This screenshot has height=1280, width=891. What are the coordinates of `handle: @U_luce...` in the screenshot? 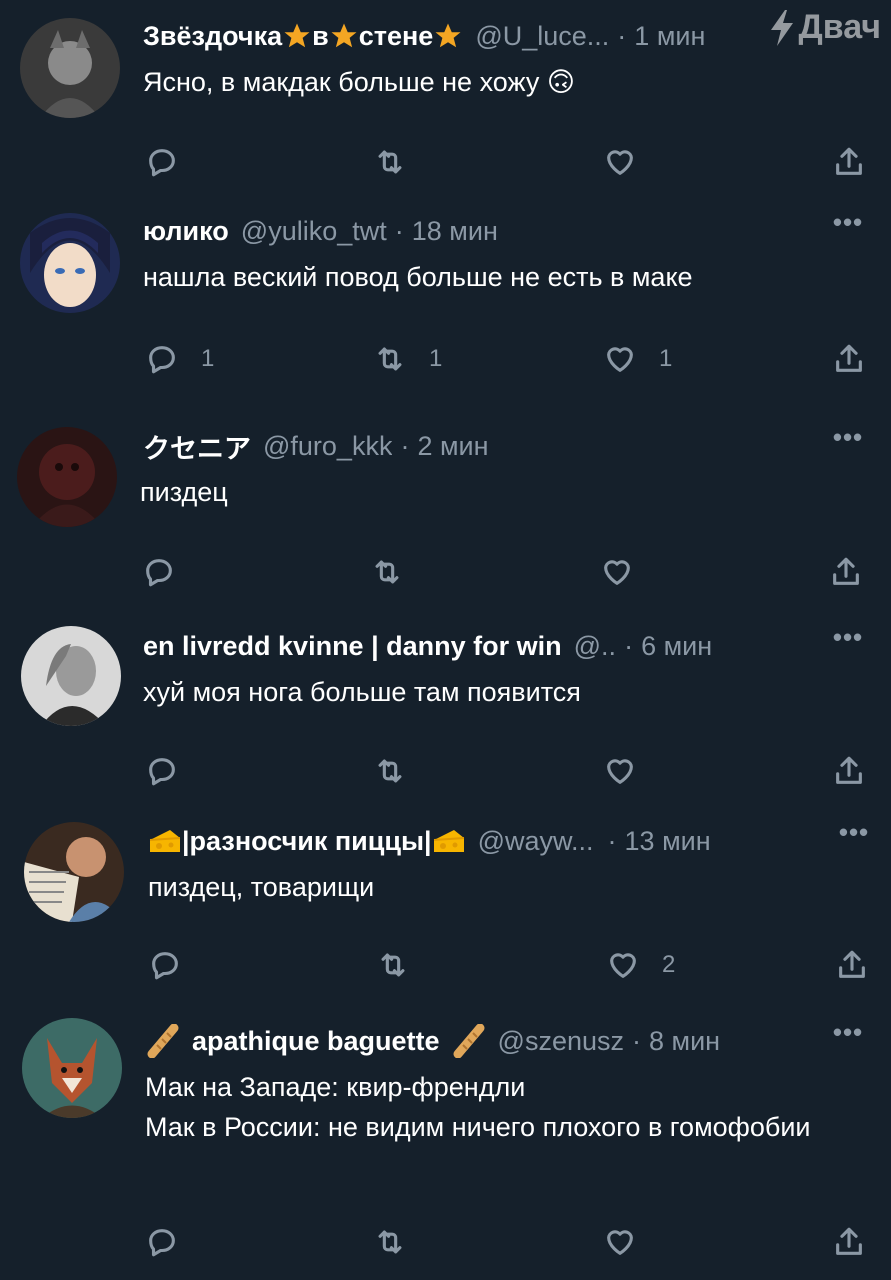 It's located at (542, 36).